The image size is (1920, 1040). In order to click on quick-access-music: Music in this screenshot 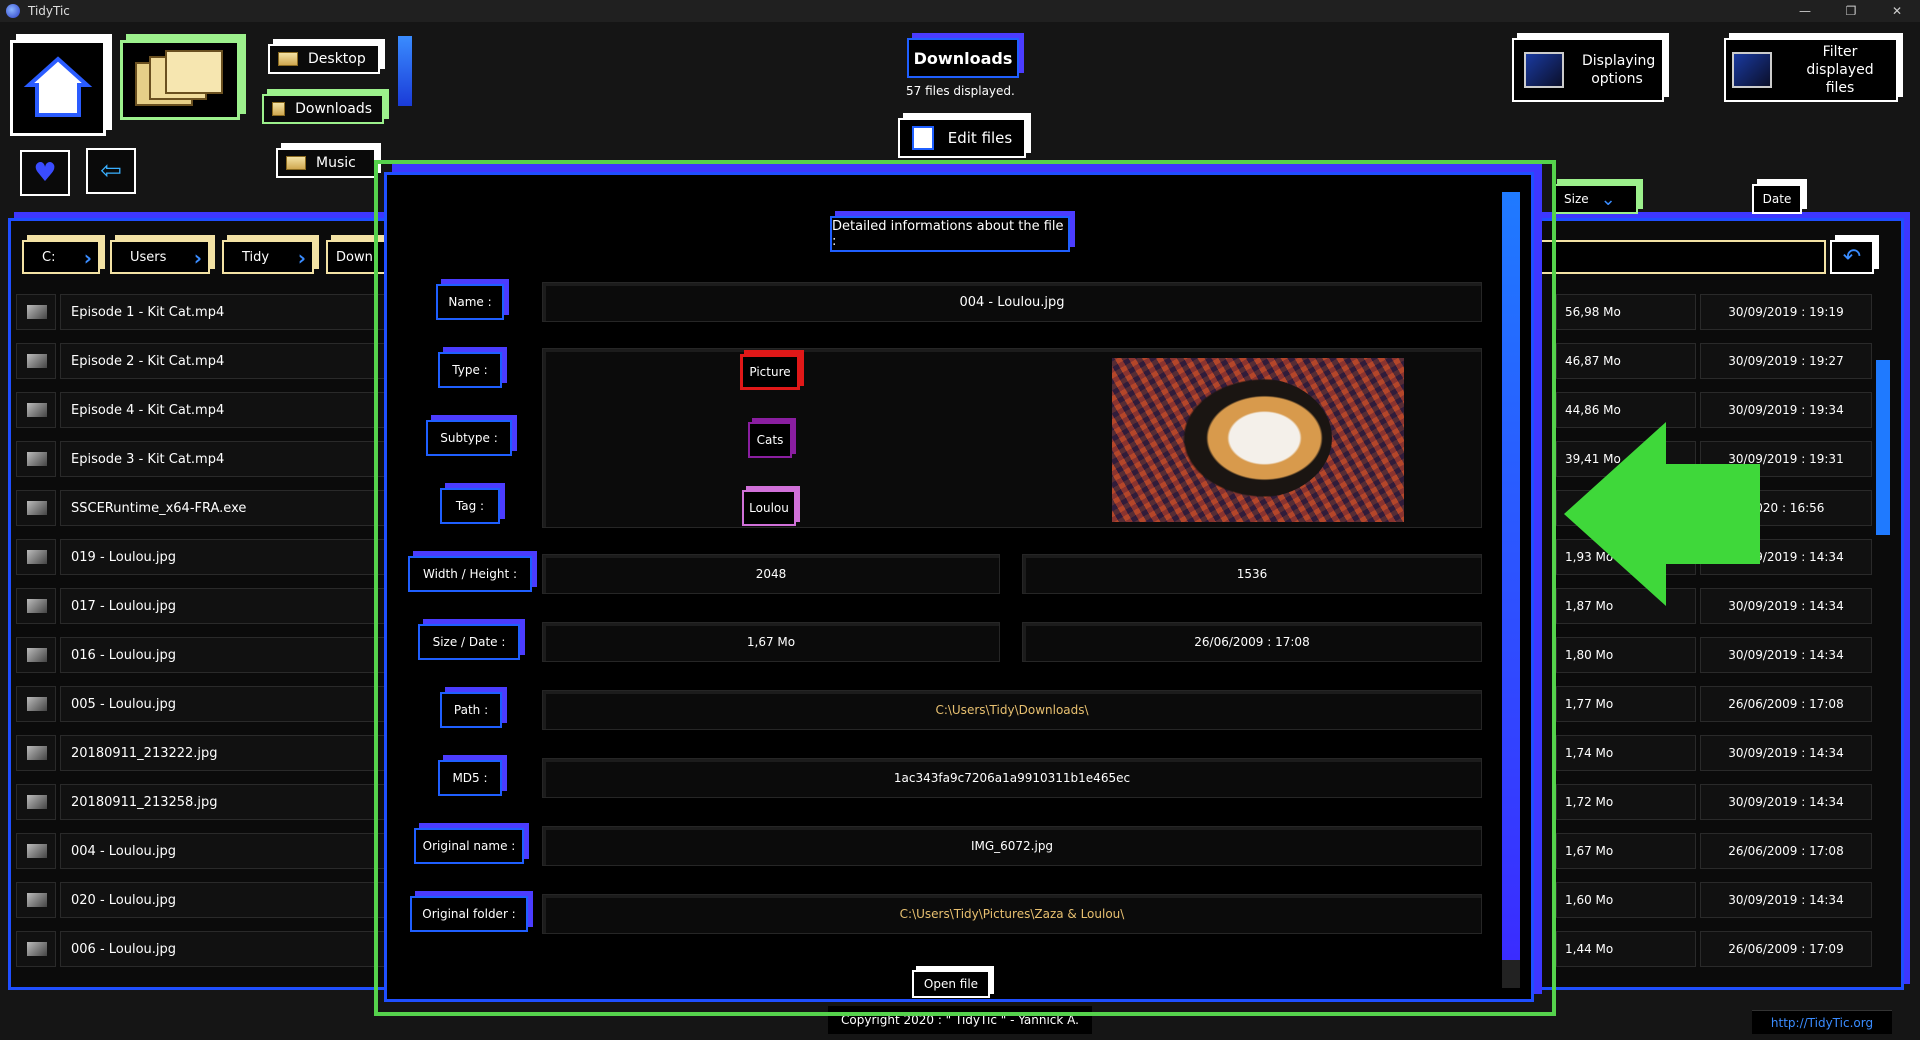, I will do `click(326, 163)`.